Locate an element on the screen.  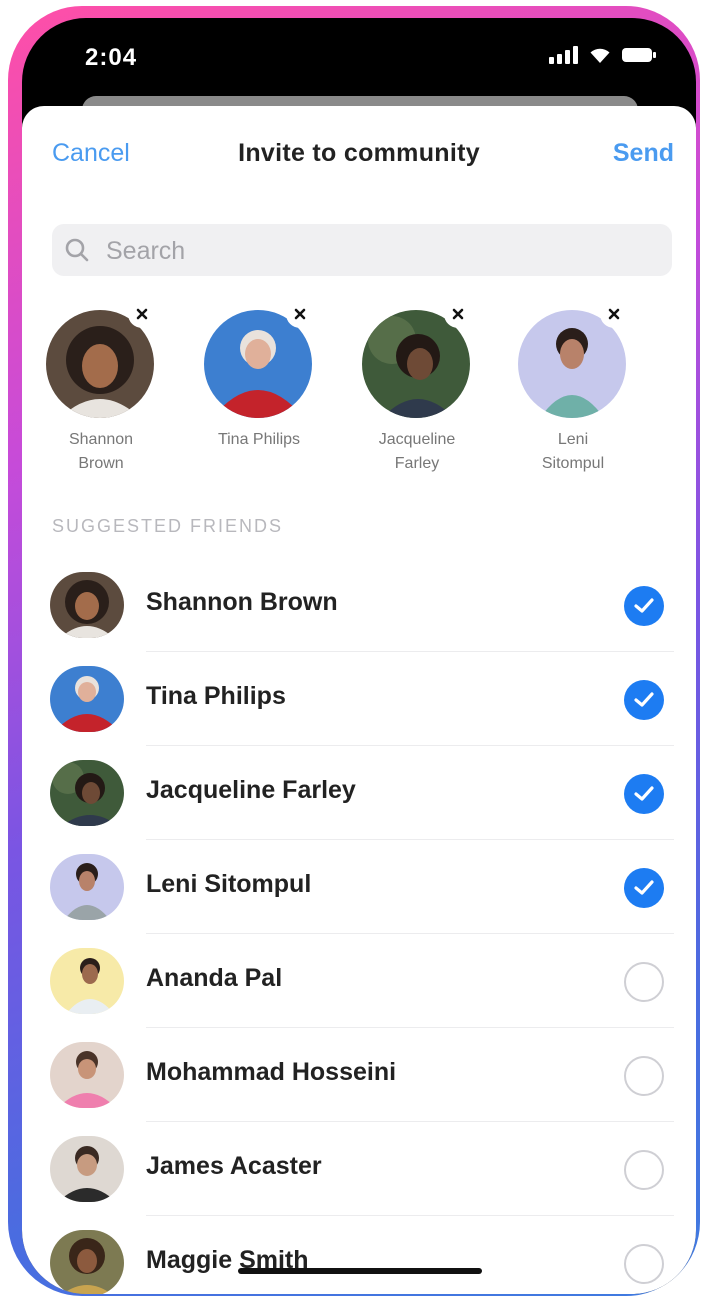
cellular-signal-icon is located at coordinates (563, 55).